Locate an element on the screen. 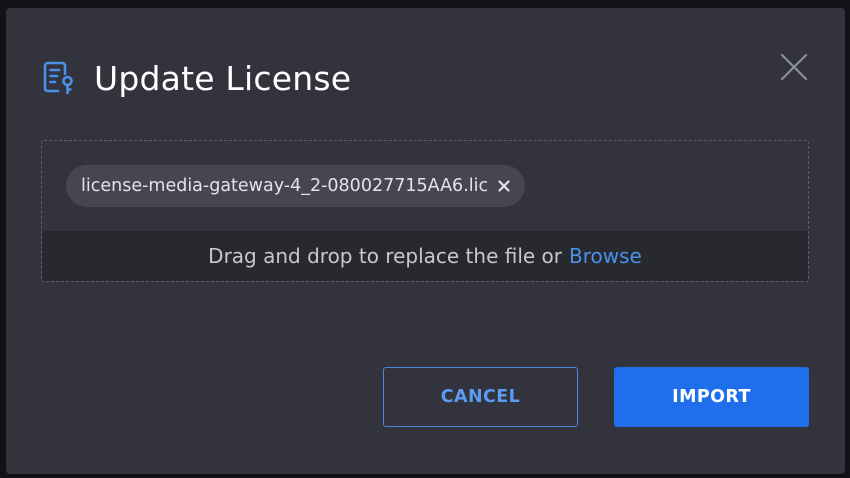  cancel-button: CANCEL is located at coordinates (480, 397).